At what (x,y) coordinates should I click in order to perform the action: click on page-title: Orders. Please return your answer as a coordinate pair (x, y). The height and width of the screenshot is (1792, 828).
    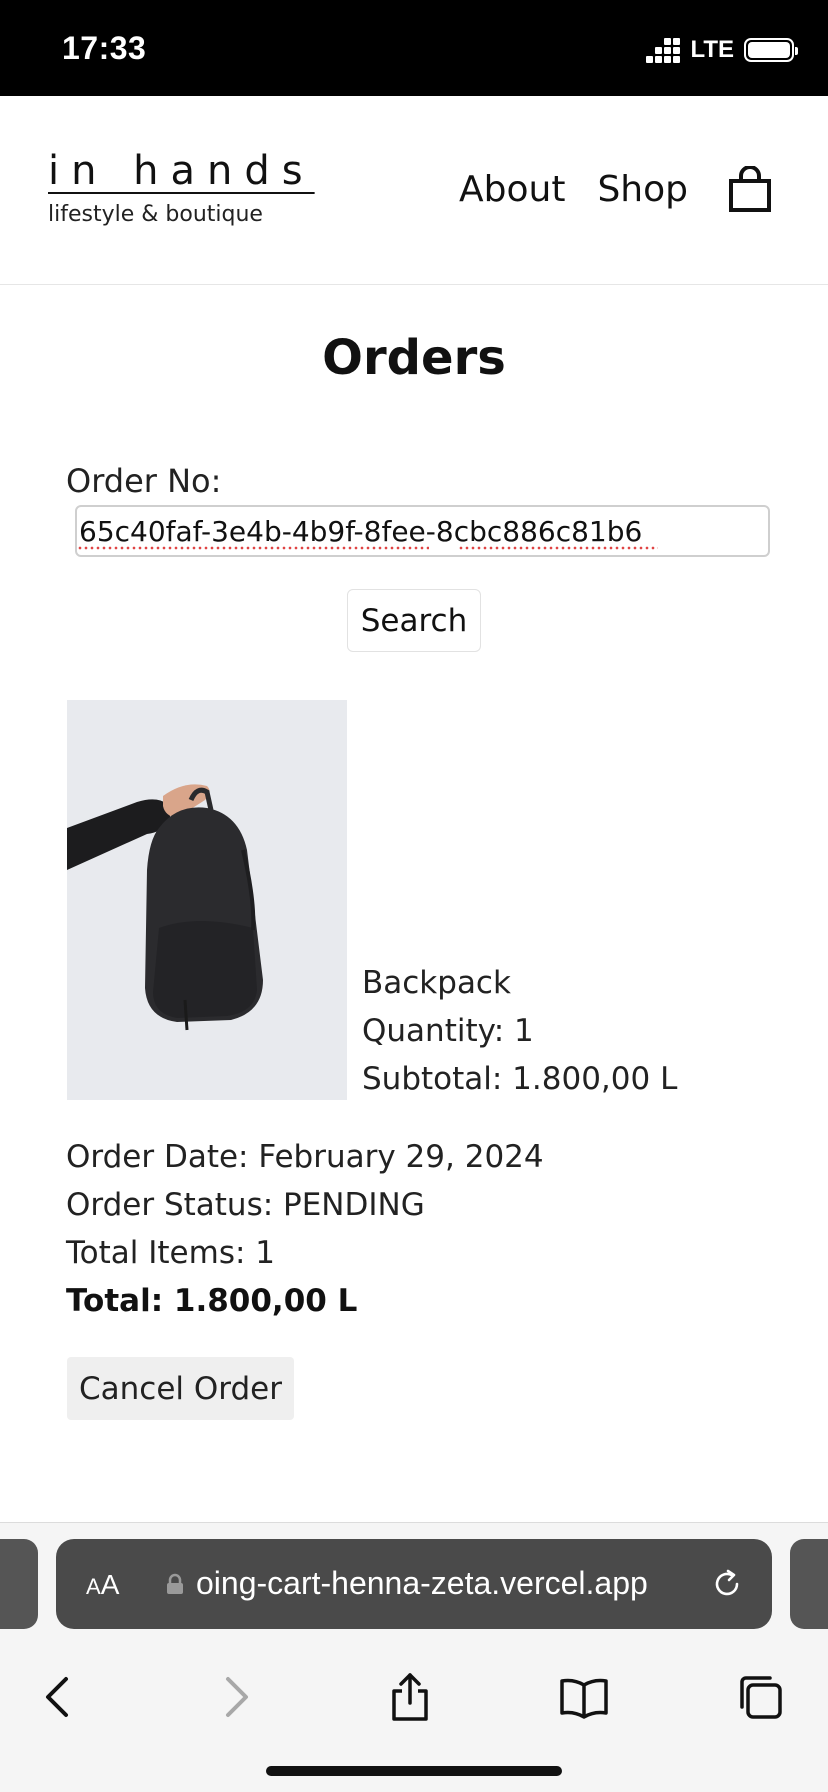
    Looking at the image, I should click on (414, 358).